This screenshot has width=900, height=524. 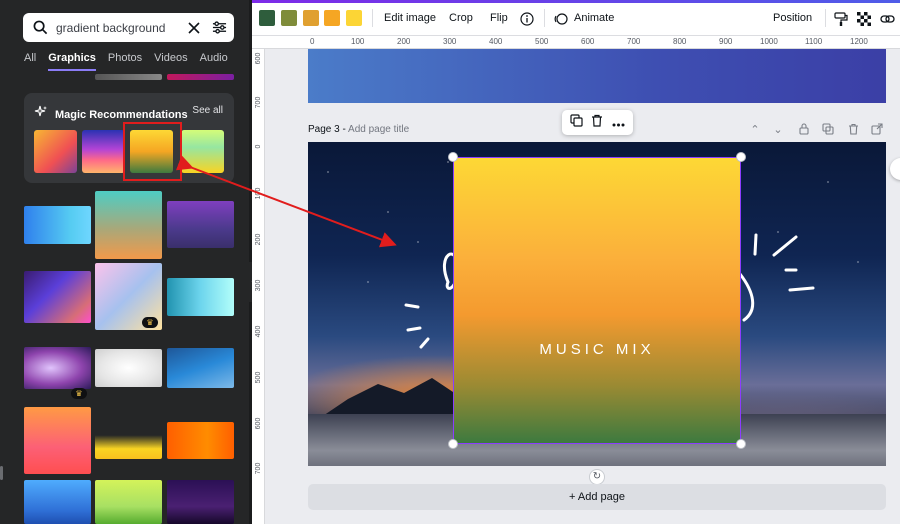 I want to click on chevron-up-icon: ⌃, so click(x=755, y=129).